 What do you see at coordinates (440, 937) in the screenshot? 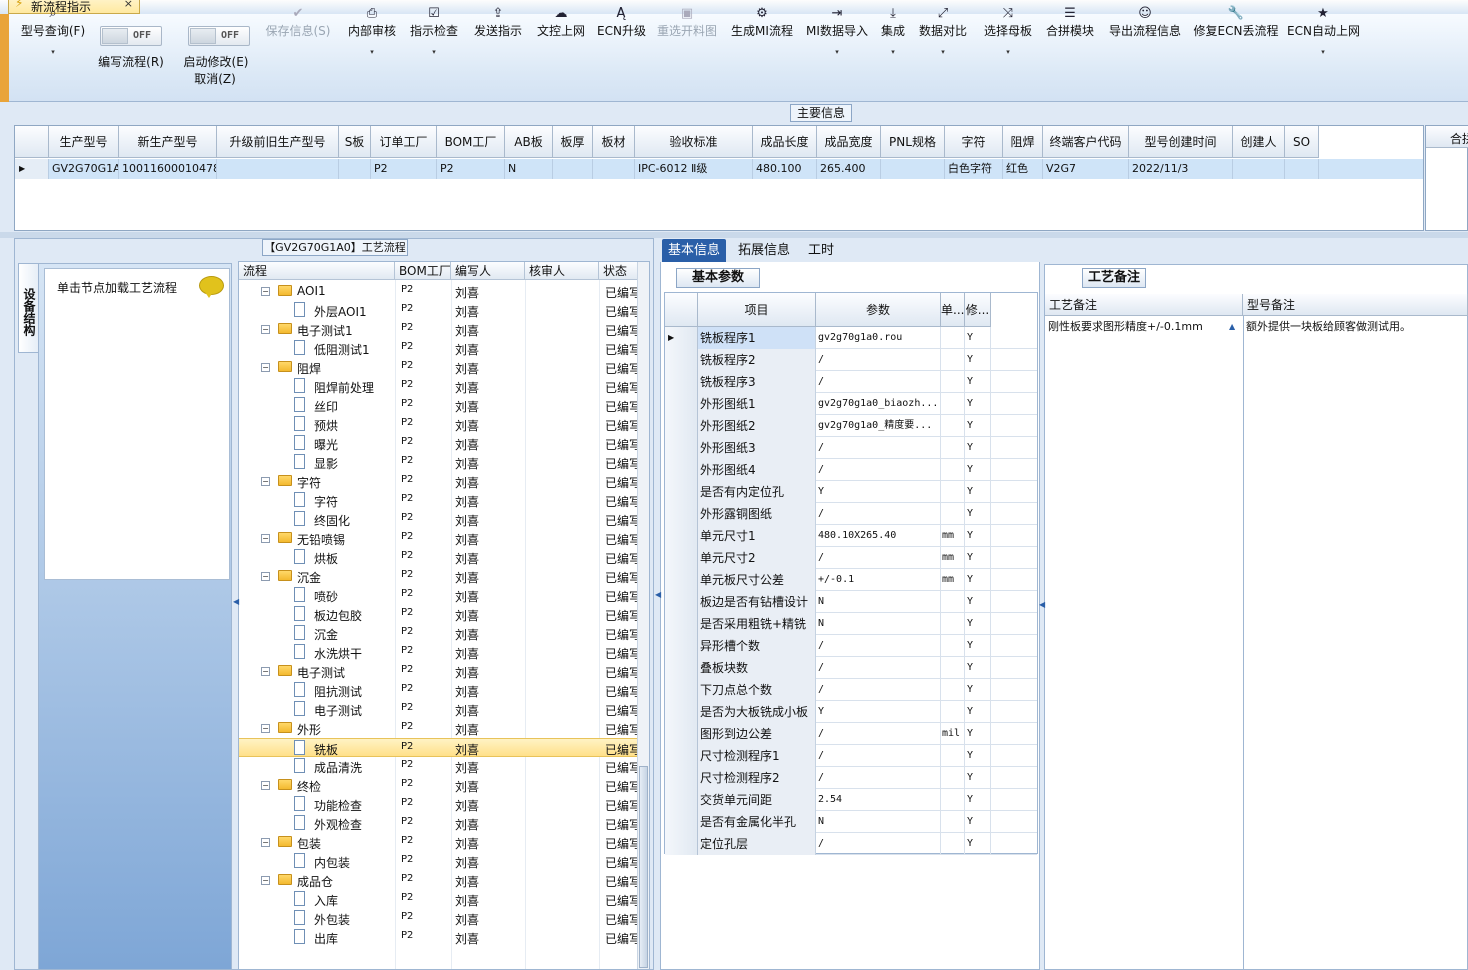
I see `tree-node: 出库 P2 刘喜 已编写` at bounding box center [440, 937].